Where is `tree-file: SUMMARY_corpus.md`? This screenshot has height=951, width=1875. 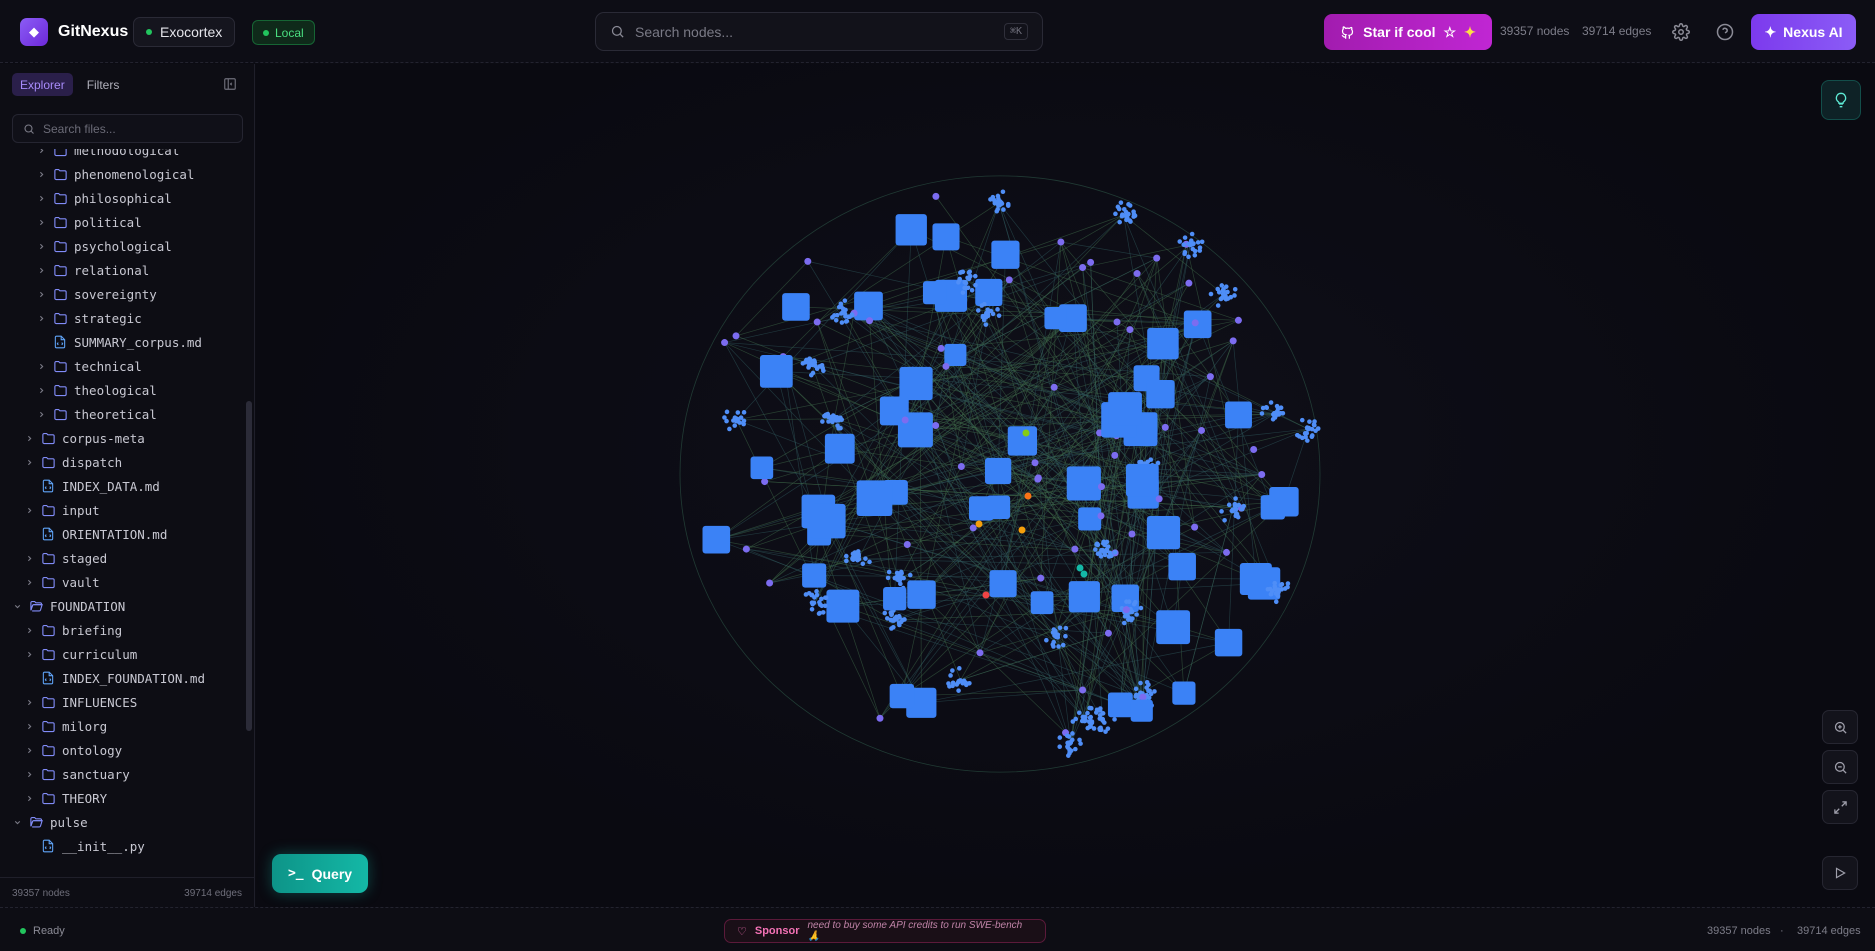 tree-file: SUMMARY_corpus.md is located at coordinates (119, 342).